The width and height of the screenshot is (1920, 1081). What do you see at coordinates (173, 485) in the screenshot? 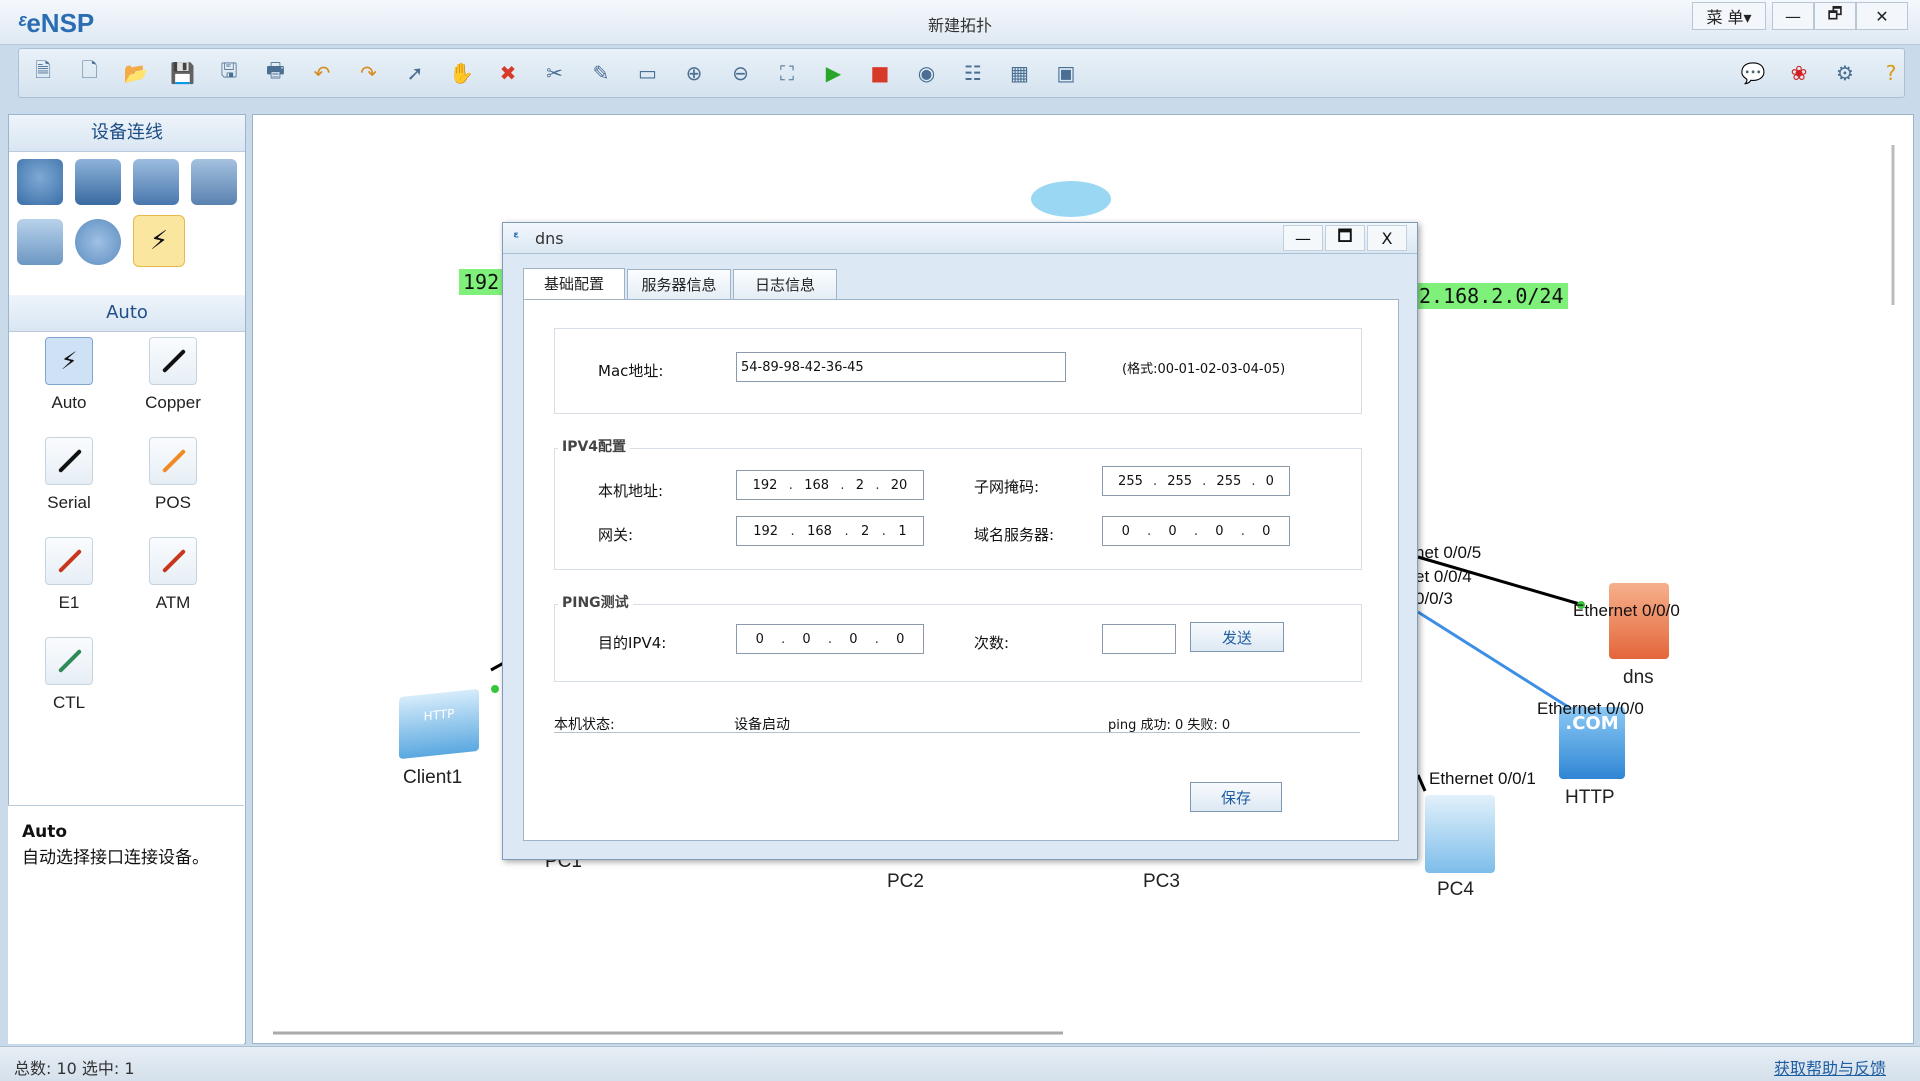
I see `link-type-pos: POS` at bounding box center [173, 485].